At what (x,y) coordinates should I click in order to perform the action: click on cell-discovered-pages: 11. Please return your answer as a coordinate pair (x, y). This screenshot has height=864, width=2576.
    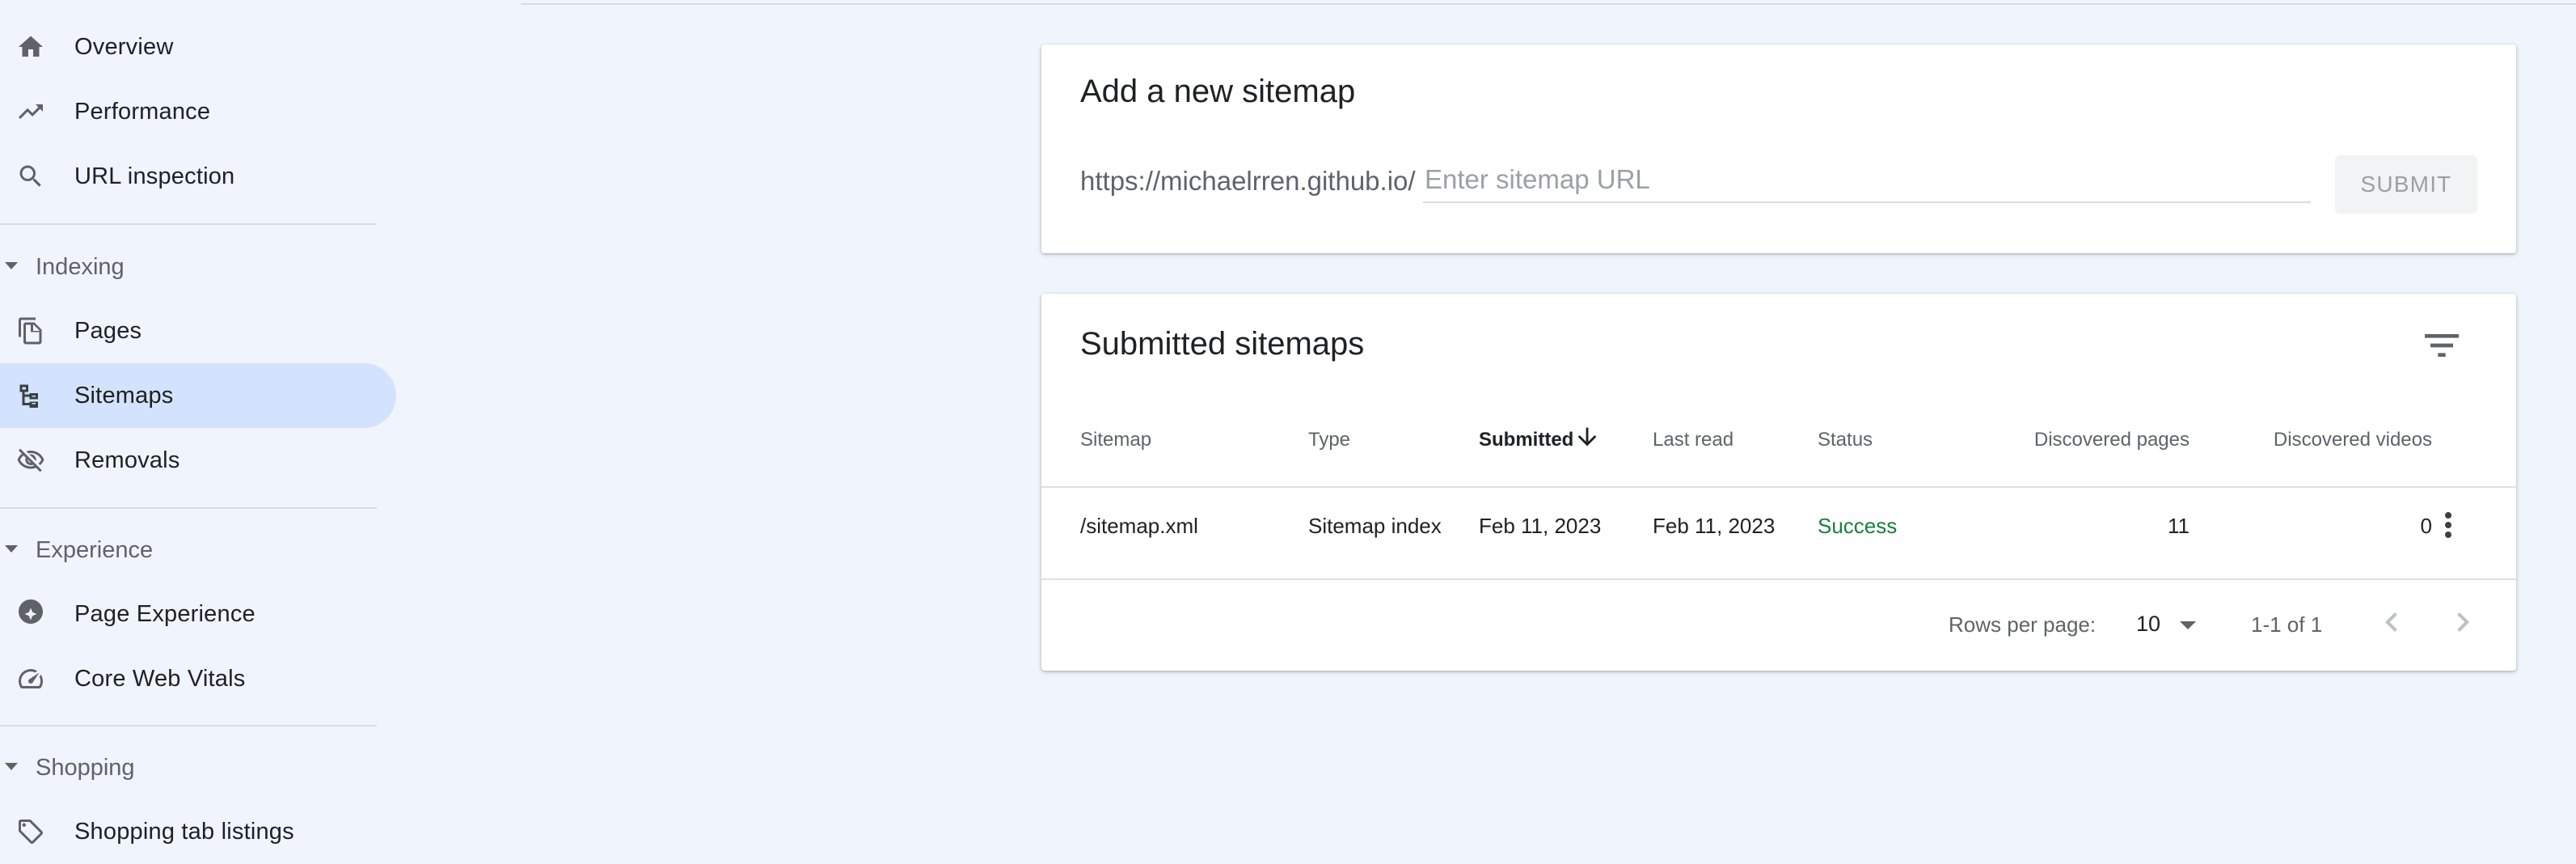
    Looking at the image, I should click on (2179, 526).